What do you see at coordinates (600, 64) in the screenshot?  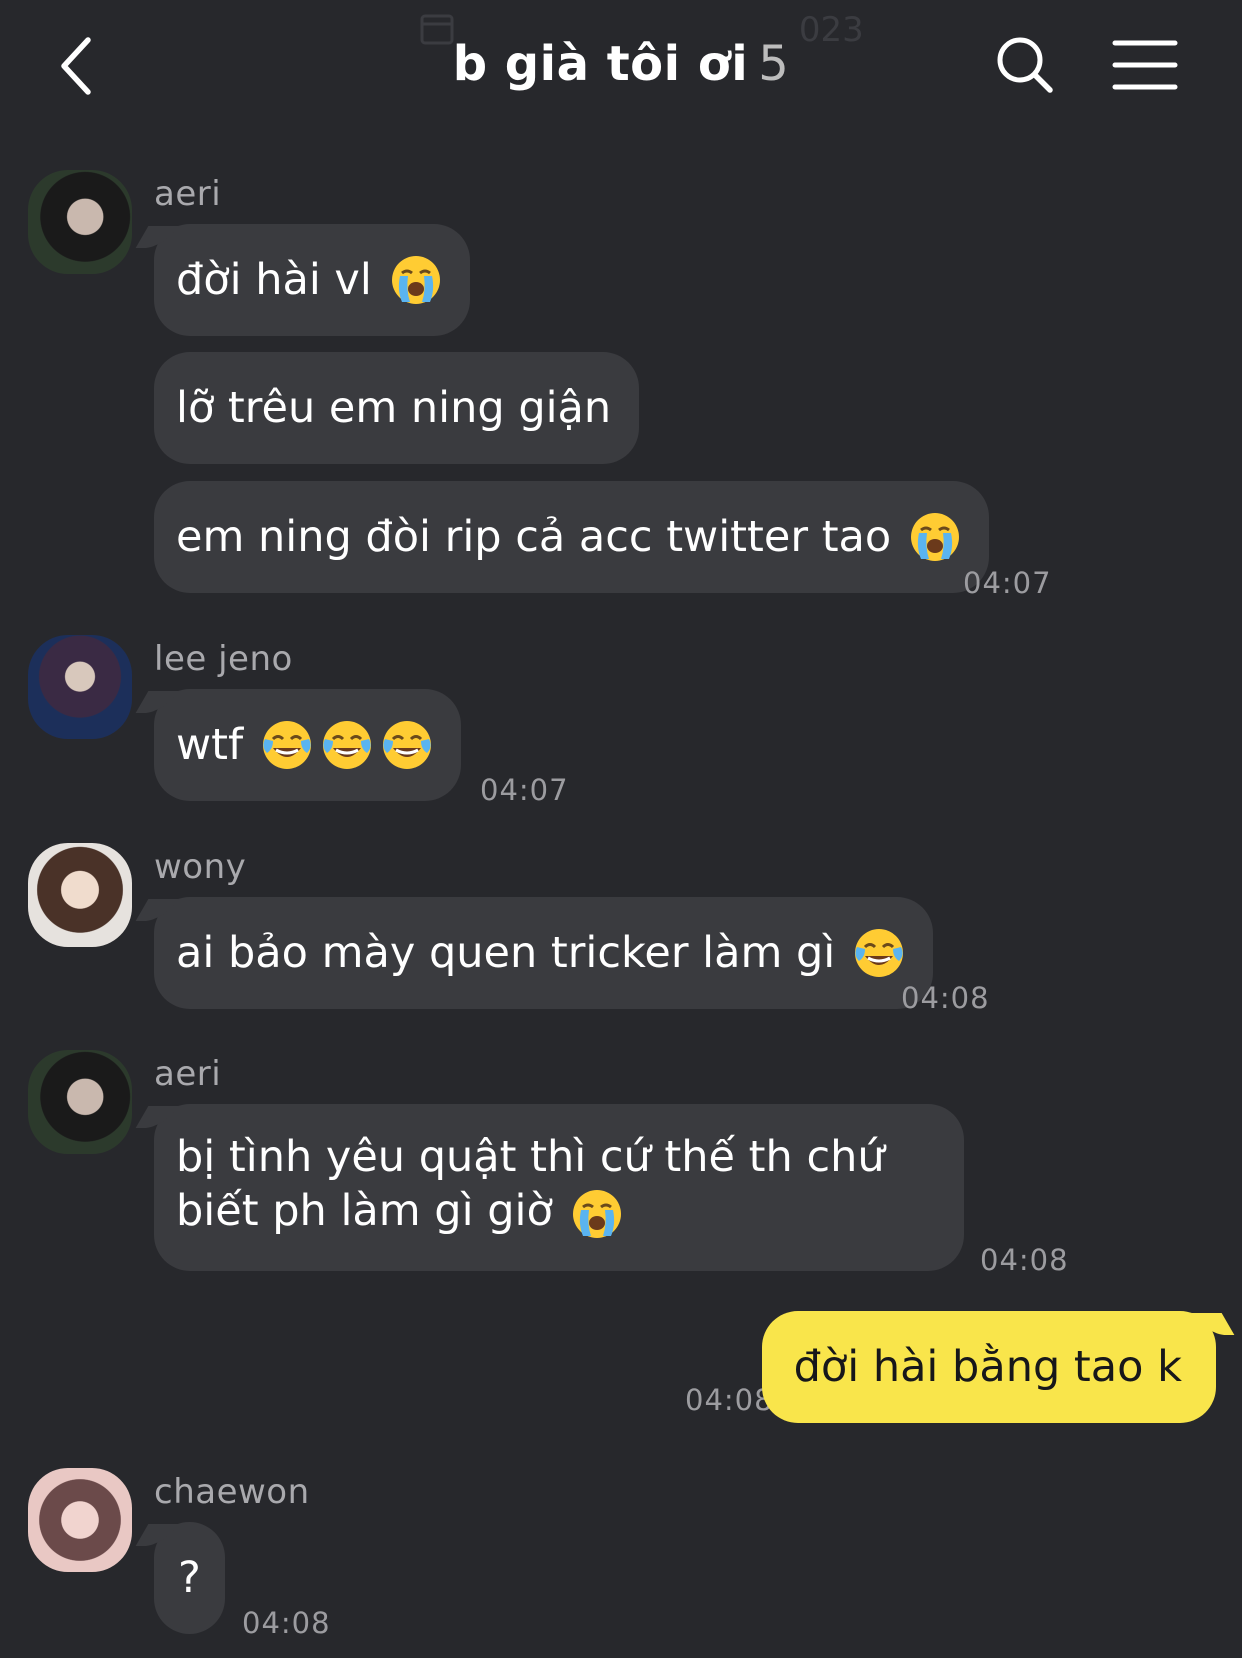 I see `chat-title-text: b già tôi ơi` at bounding box center [600, 64].